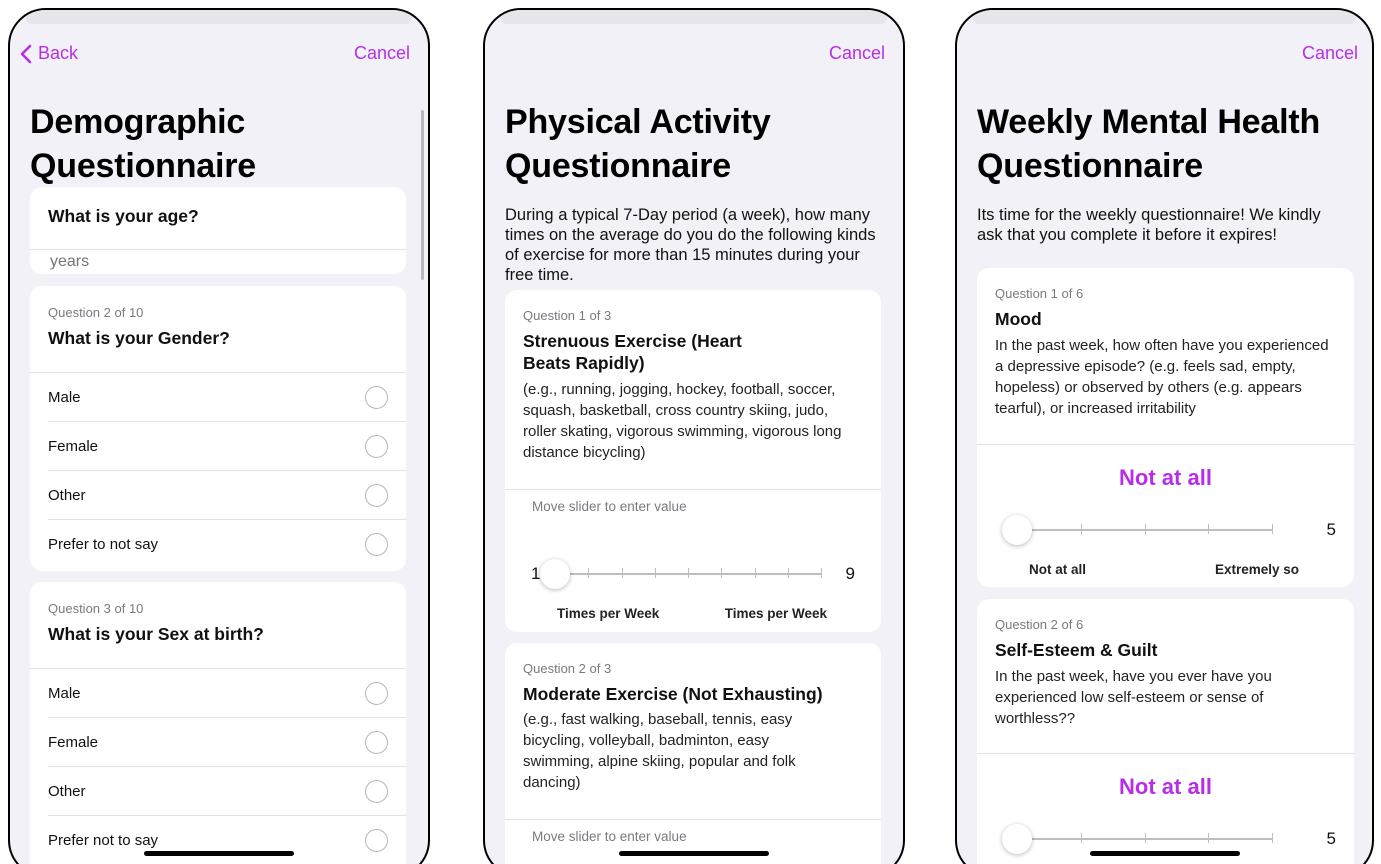 Image resolution: width=1381 pixels, height=864 pixels. I want to click on slider-max-caption: Times per Week, so click(775, 613).